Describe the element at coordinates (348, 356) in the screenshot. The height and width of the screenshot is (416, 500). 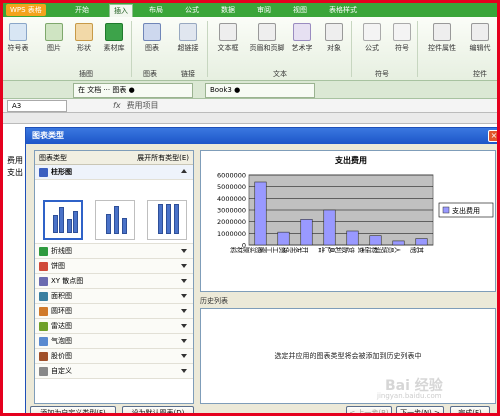
I see `history-list: 选定并应用的图表类型将会被添加到历史列表中` at that location.